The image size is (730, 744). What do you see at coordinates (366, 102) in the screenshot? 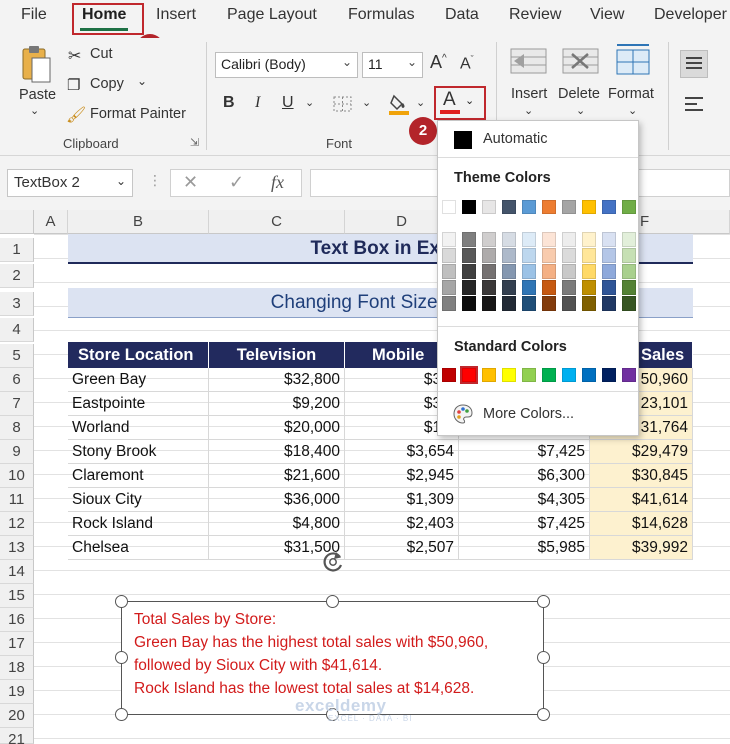
I see `borders-dropdown-icon: ⌄` at bounding box center [366, 102].